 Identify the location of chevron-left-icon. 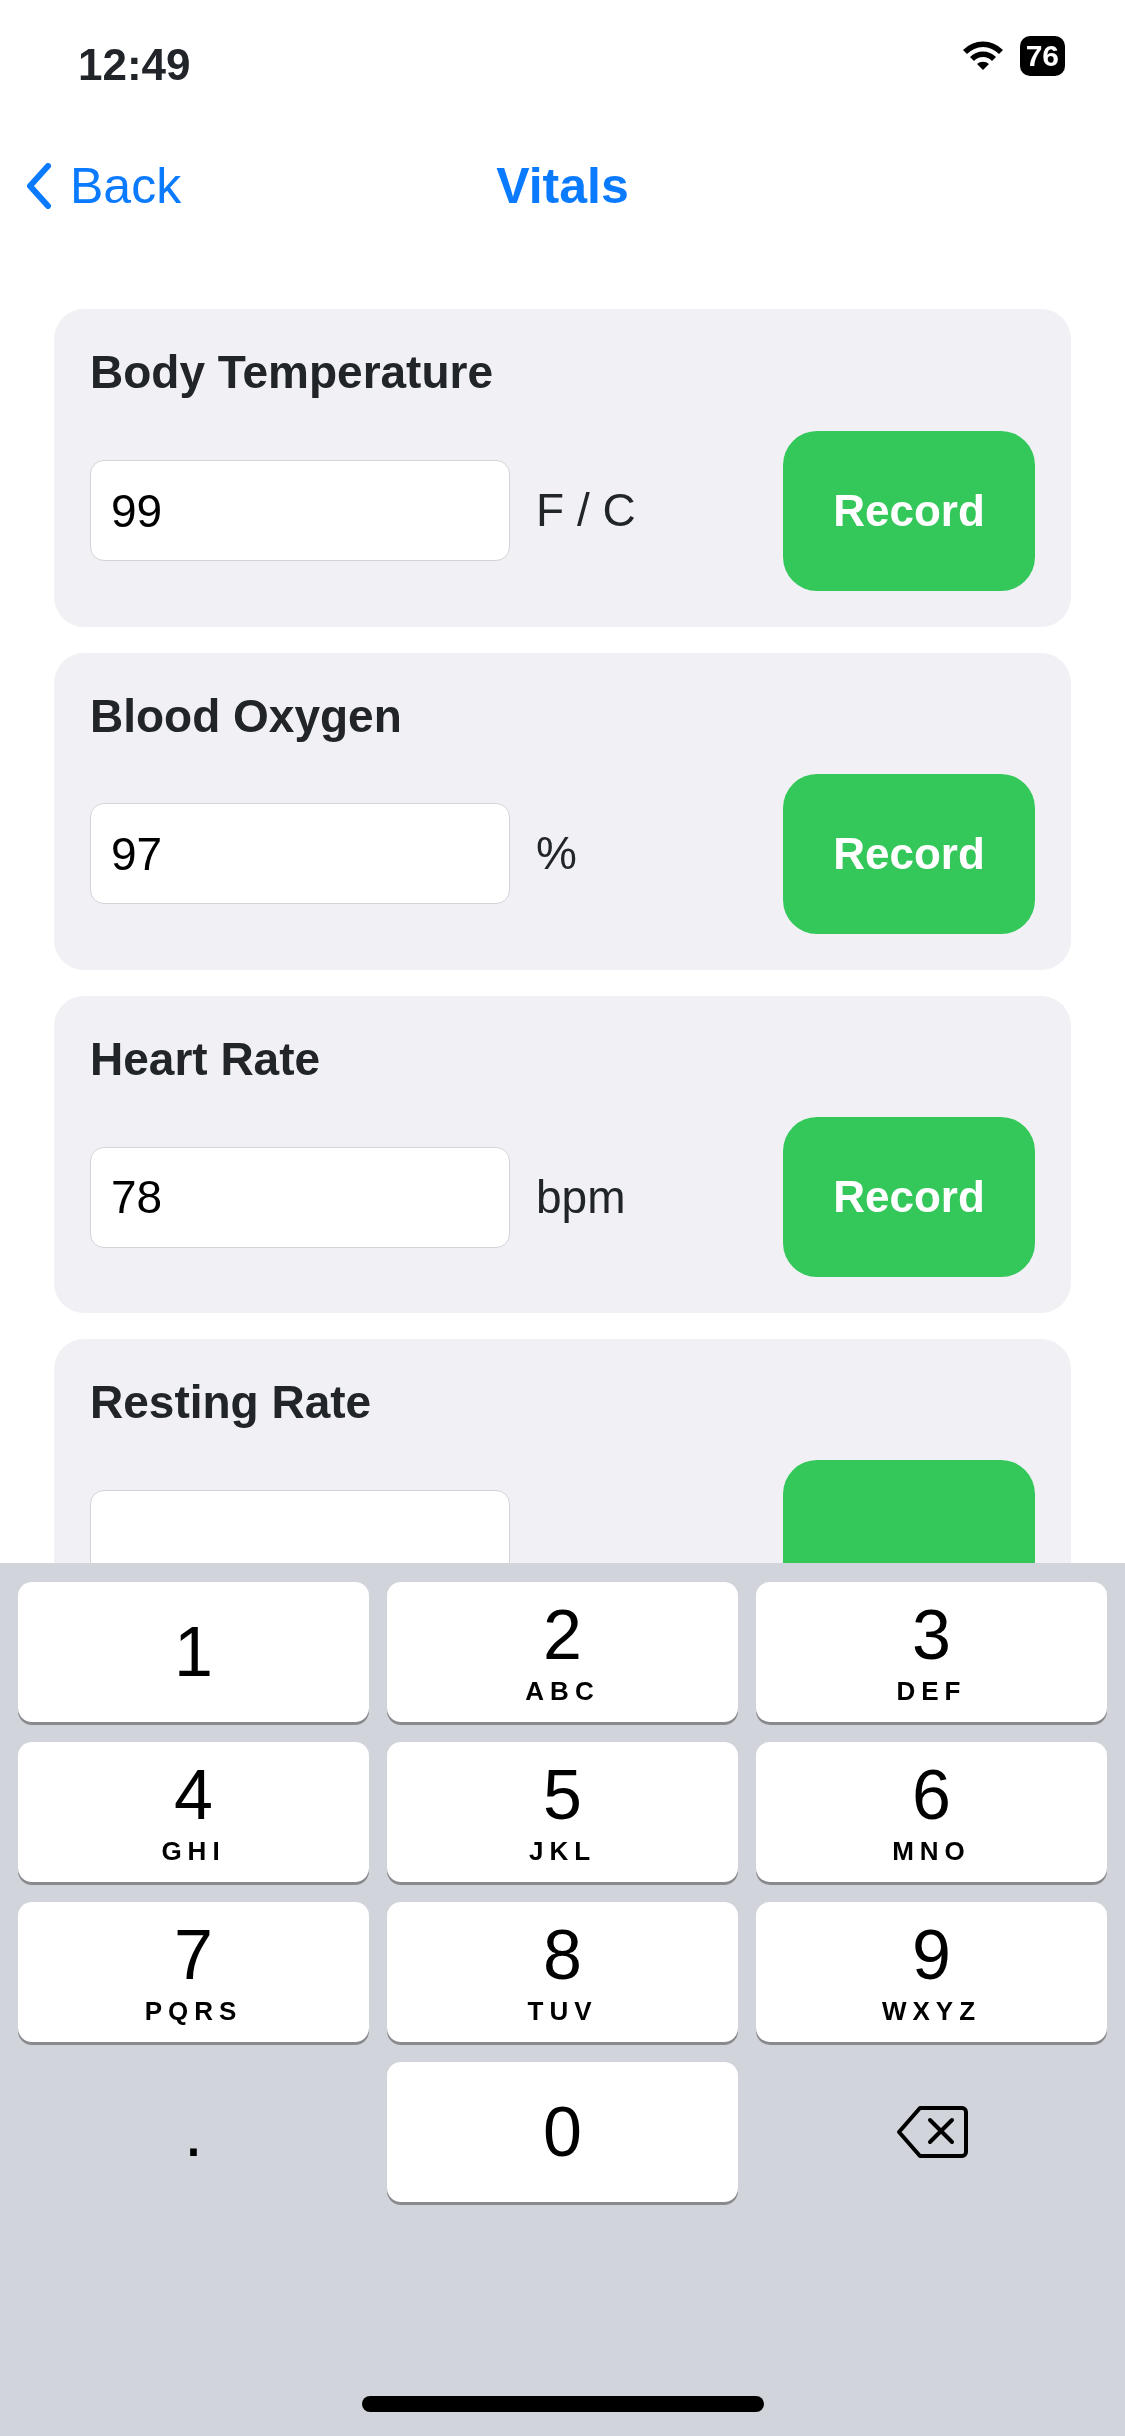
(39, 186).